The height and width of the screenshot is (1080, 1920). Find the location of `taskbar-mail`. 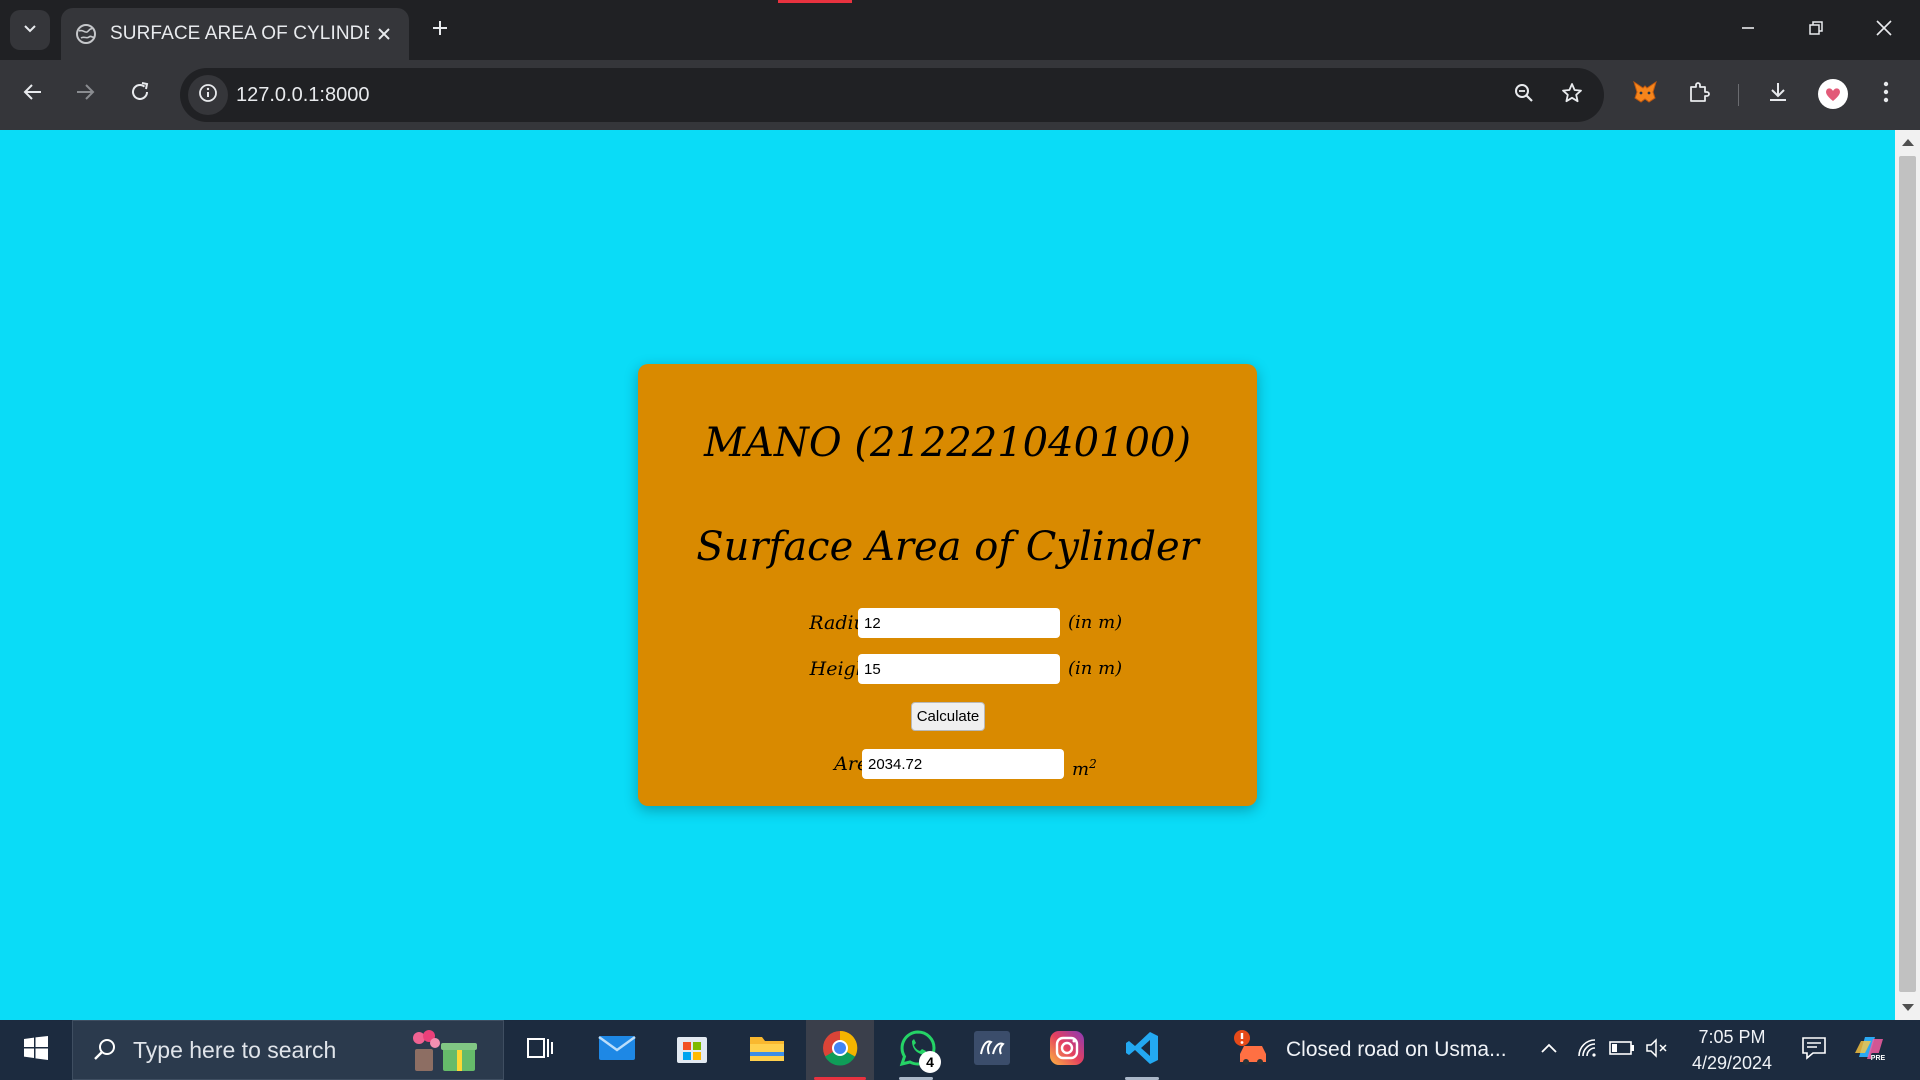

taskbar-mail is located at coordinates (617, 1050).